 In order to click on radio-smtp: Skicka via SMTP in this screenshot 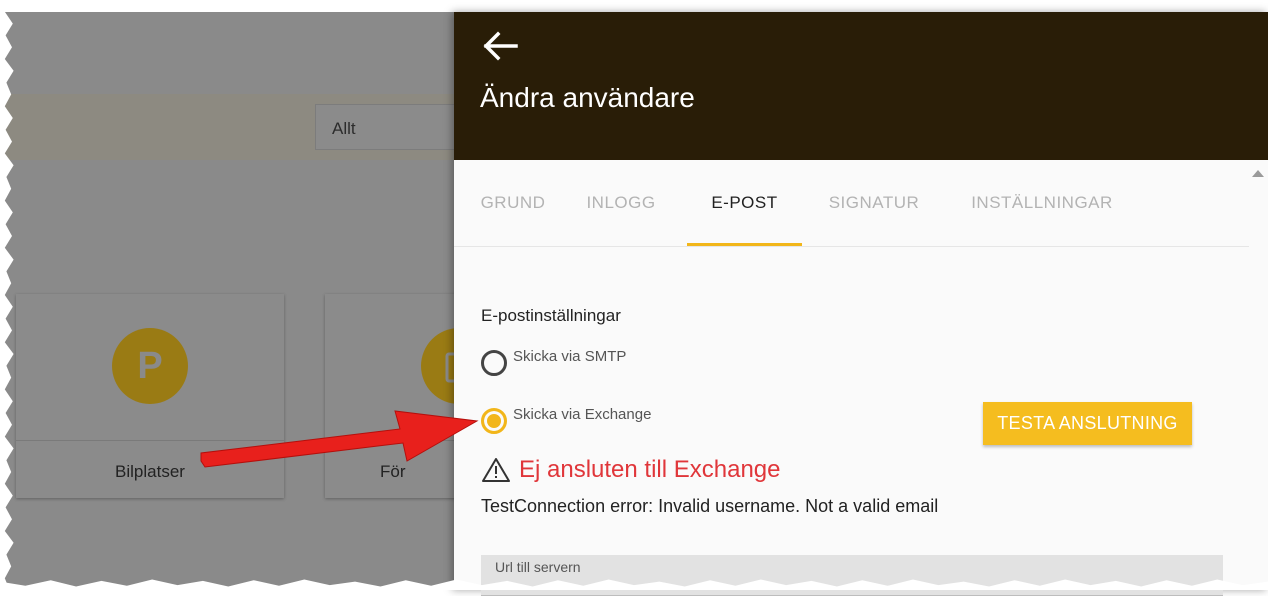, I will do `click(553, 362)`.